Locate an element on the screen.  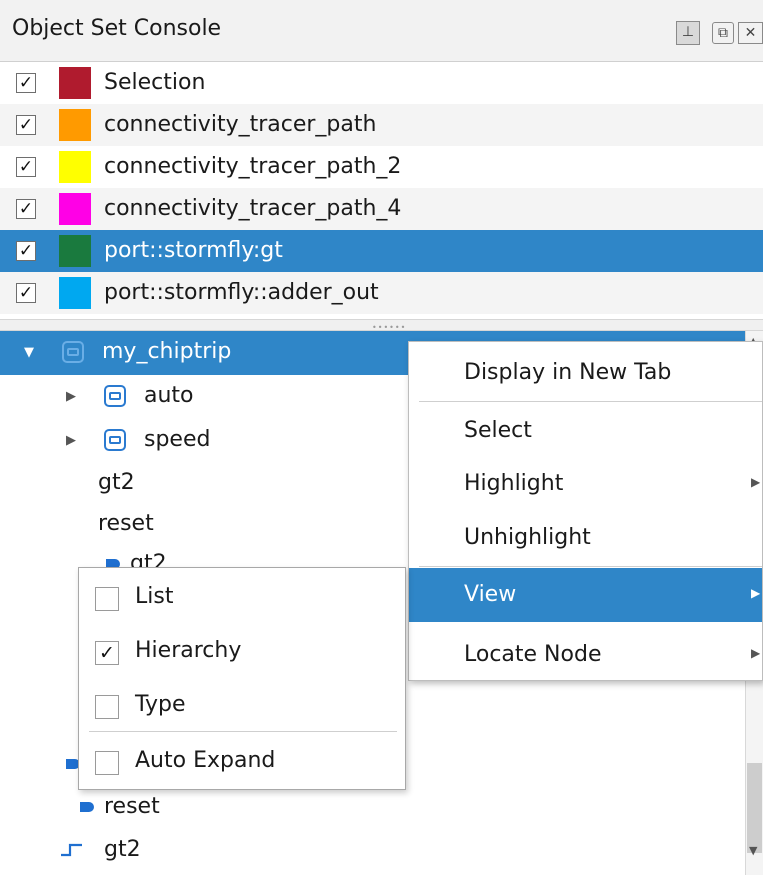
object-set-label: connectivity_tracer_path_2 is located at coordinates (253, 166).